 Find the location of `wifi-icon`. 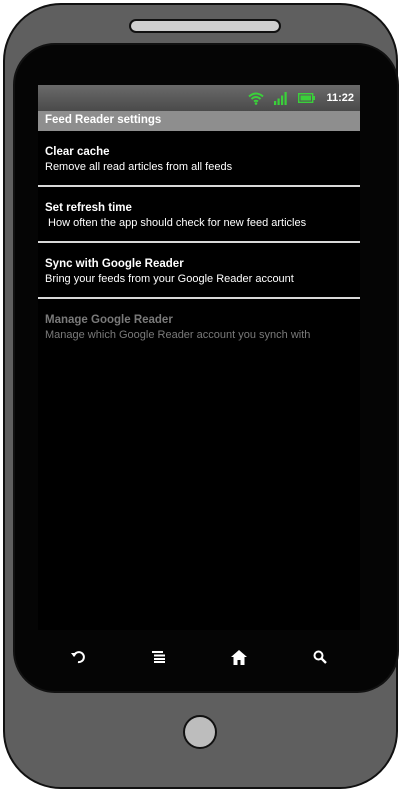

wifi-icon is located at coordinates (256, 98).